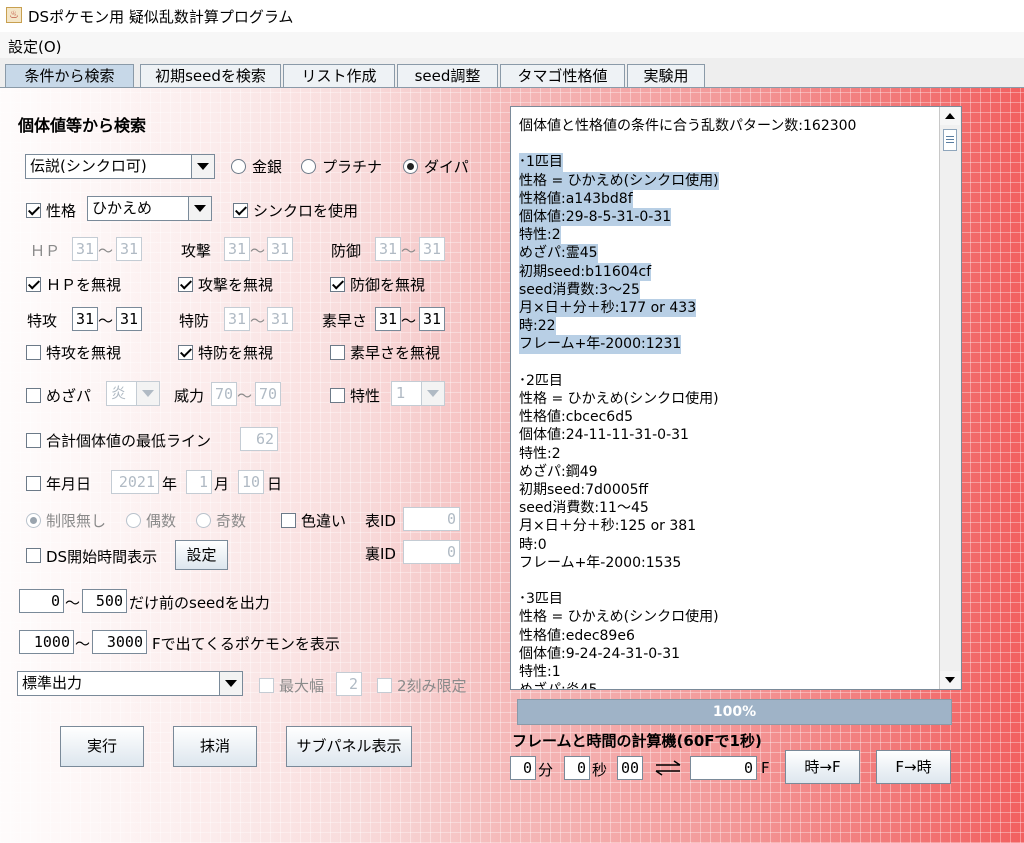  Describe the element at coordinates (119, 393) in the screenshot. I see `hidden-power-type-value: 炎` at that location.